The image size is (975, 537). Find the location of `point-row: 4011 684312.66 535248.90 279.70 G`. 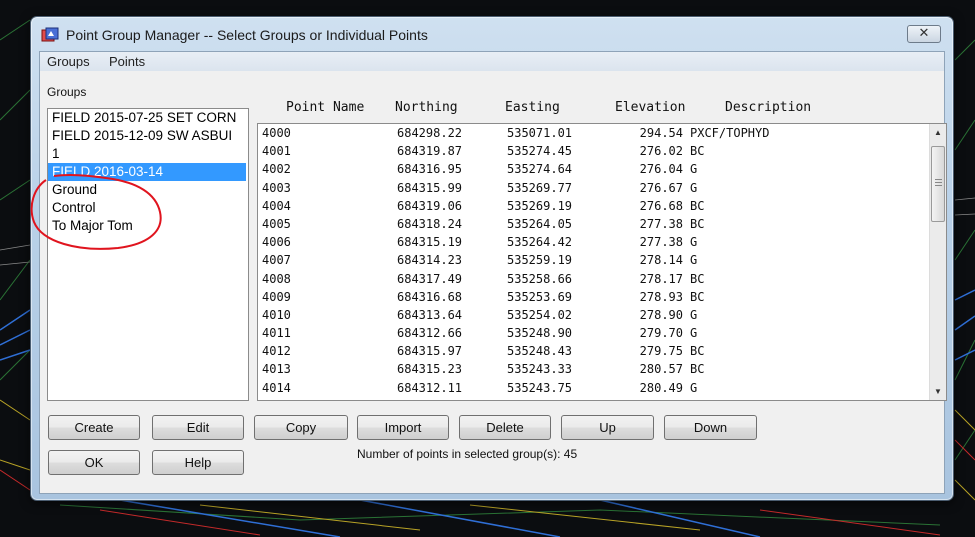

point-row: 4011 684312.66 535248.90 279.70 G is located at coordinates (602, 333).